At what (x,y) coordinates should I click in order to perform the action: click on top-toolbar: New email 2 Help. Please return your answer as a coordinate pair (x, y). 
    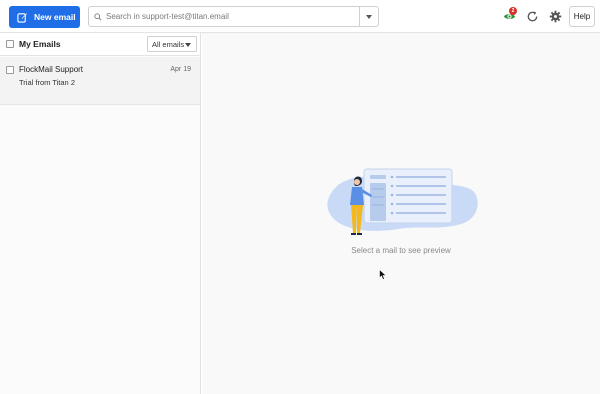
    Looking at the image, I should click on (300, 16).